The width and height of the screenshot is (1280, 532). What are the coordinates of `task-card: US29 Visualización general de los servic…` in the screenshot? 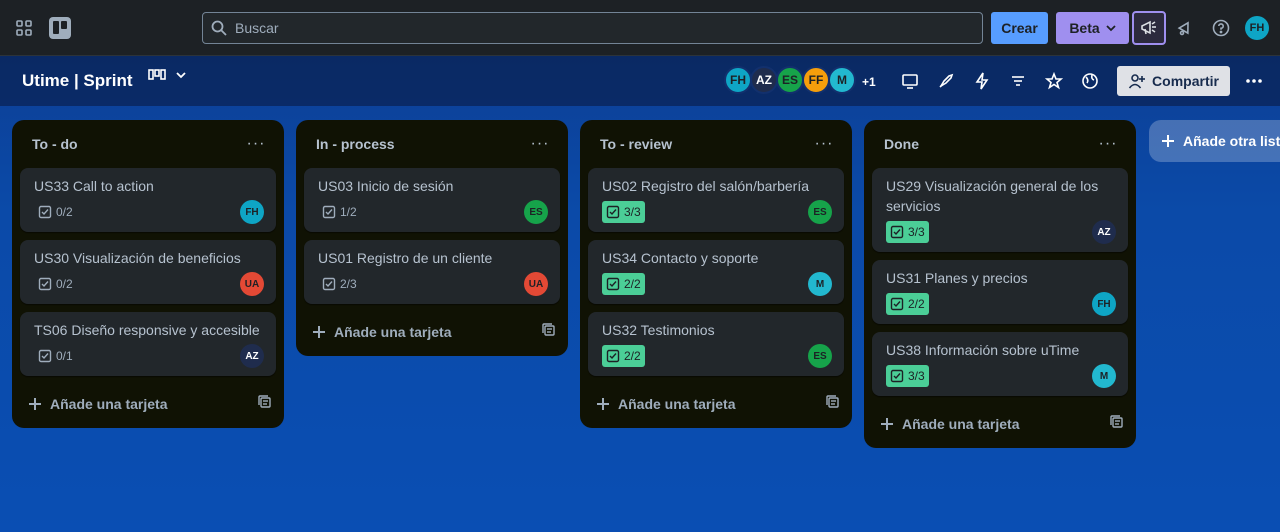 It's located at (1000, 210).